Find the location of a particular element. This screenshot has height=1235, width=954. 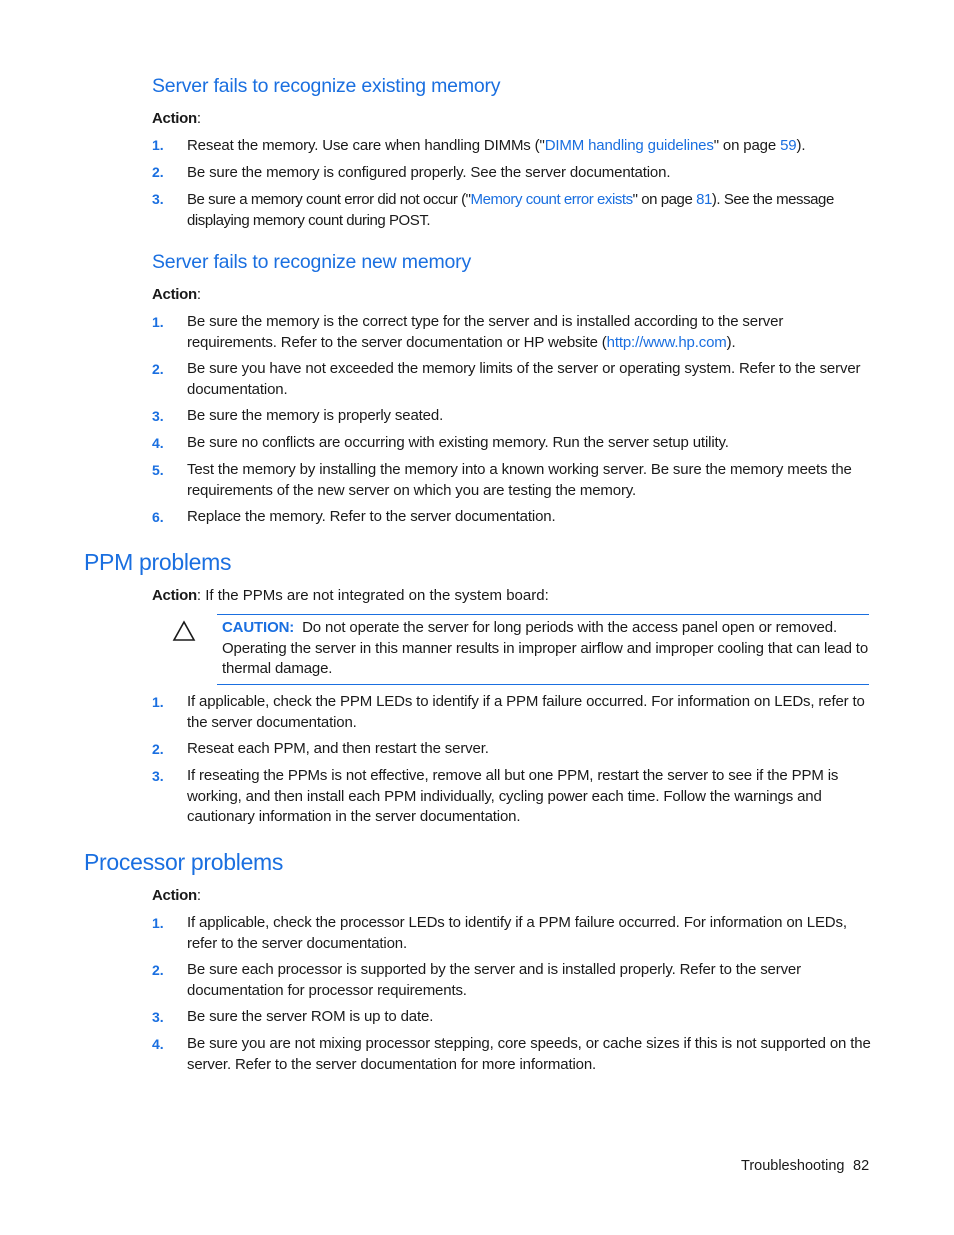

heading-ppm-problems: PPM problems is located at coordinates (158, 562).